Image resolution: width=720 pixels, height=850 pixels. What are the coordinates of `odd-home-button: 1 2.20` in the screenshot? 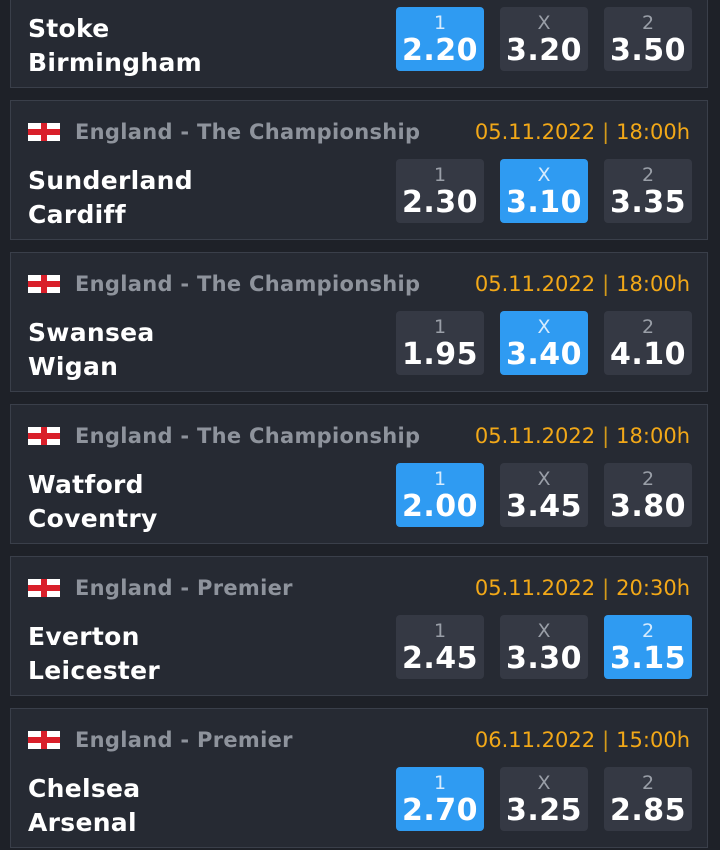 It's located at (440, 39).